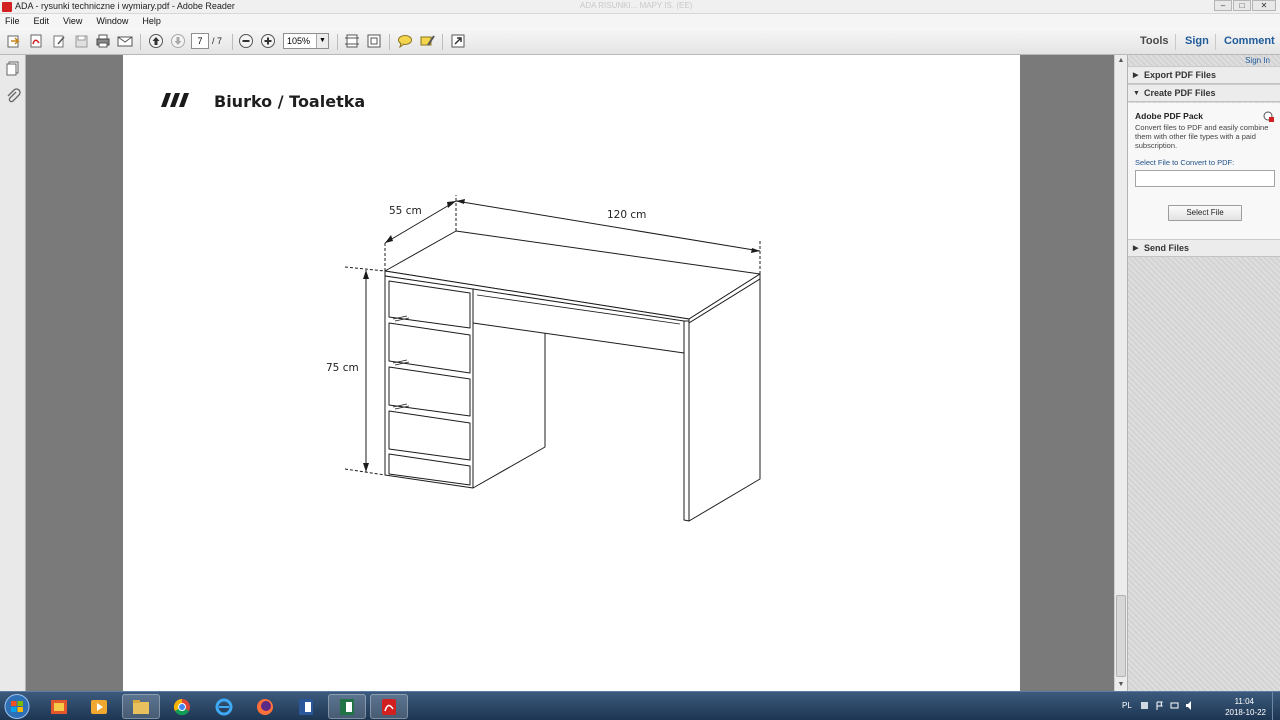  Describe the element at coordinates (1276, 706) in the screenshot. I see `show-desktop-button` at that location.